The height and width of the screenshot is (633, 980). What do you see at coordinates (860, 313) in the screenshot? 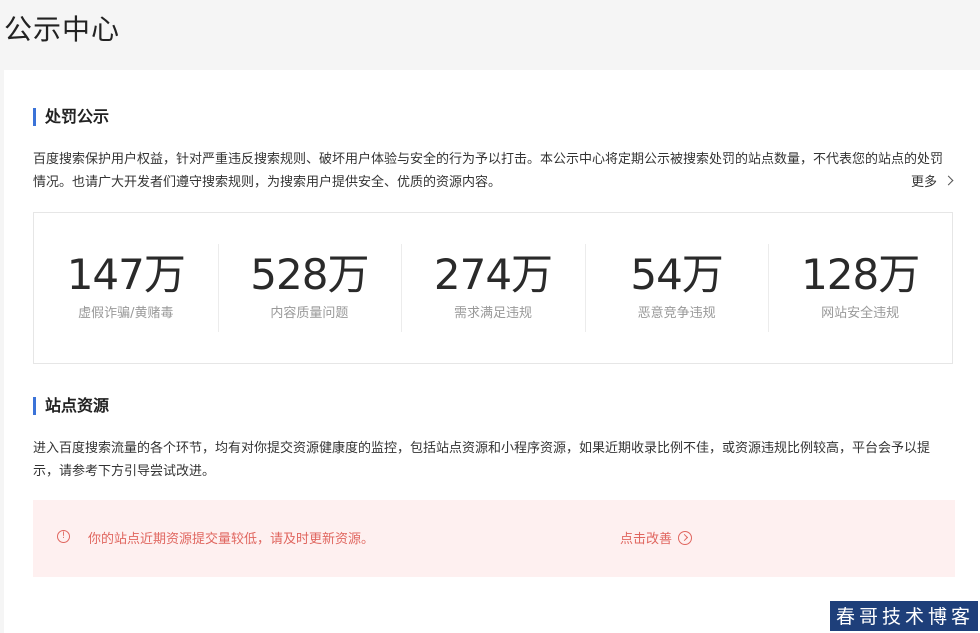
I see `stat-label: 网站安全违规` at bounding box center [860, 313].